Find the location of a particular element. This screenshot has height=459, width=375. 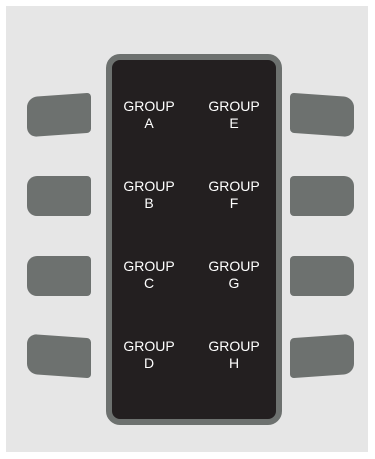

group-e-label: GROUP E is located at coordinates (234, 114).